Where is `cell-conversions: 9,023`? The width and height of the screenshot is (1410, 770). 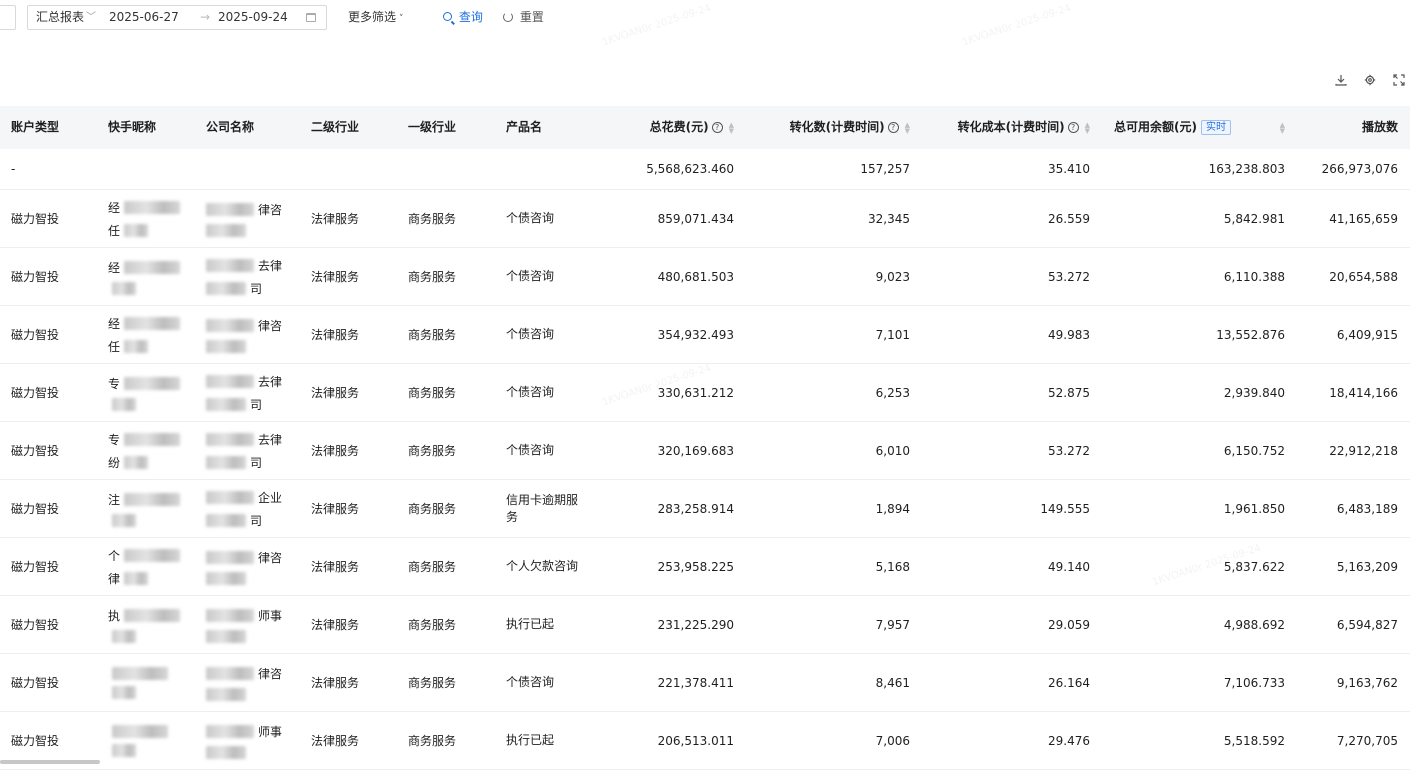
cell-conversions: 9,023 is located at coordinates (892, 276).